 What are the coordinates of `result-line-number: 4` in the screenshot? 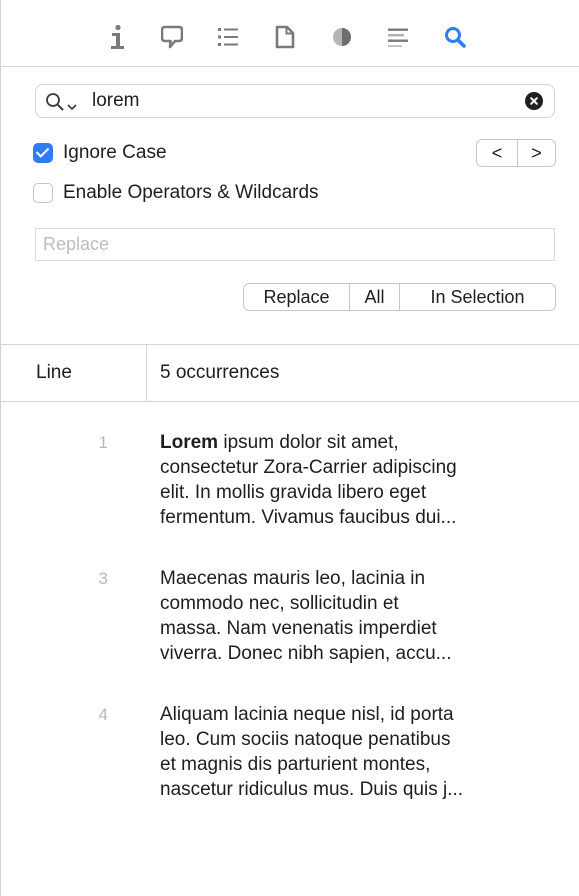 It's located at (103, 714).